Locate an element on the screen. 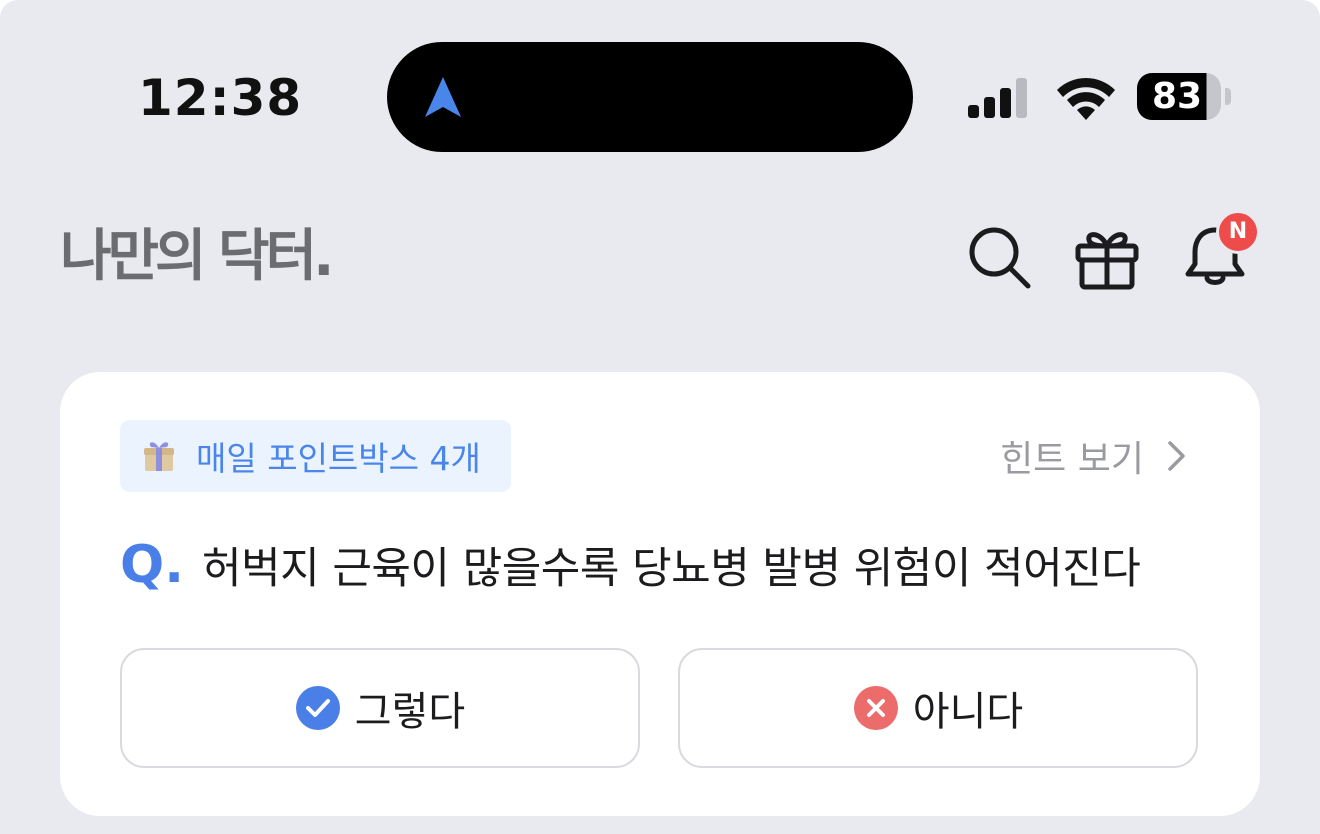 The height and width of the screenshot is (834, 1320). status-time: 12:38 is located at coordinates (220, 98).